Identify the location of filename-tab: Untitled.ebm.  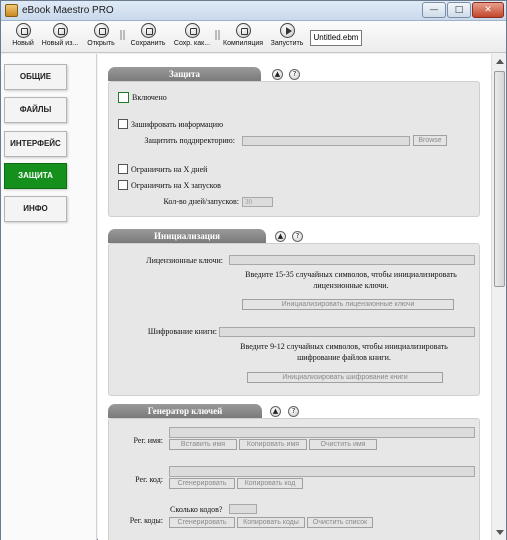
(336, 38).